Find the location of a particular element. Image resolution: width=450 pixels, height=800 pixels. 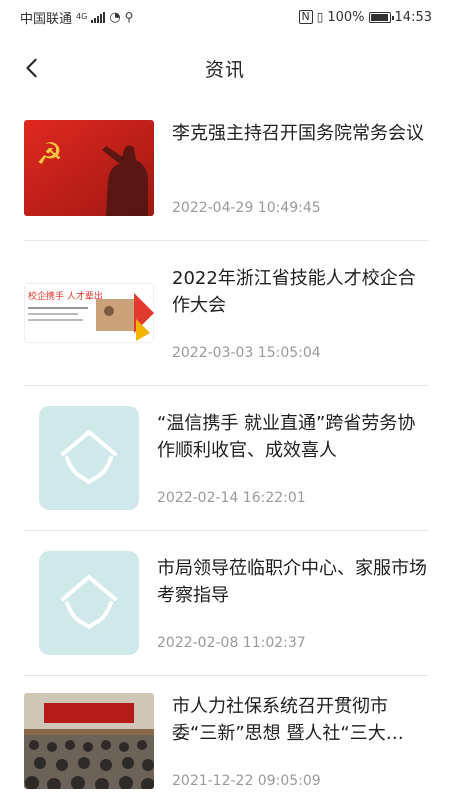

news-title: 李克强主持召开国务院常务会议 is located at coordinates (298, 133).